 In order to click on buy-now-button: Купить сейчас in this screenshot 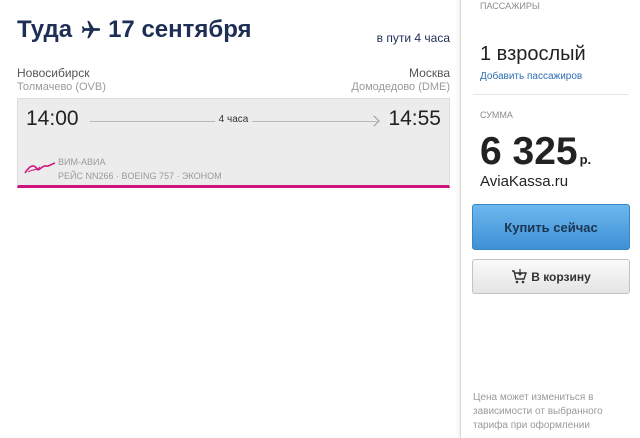, I will do `click(551, 227)`.